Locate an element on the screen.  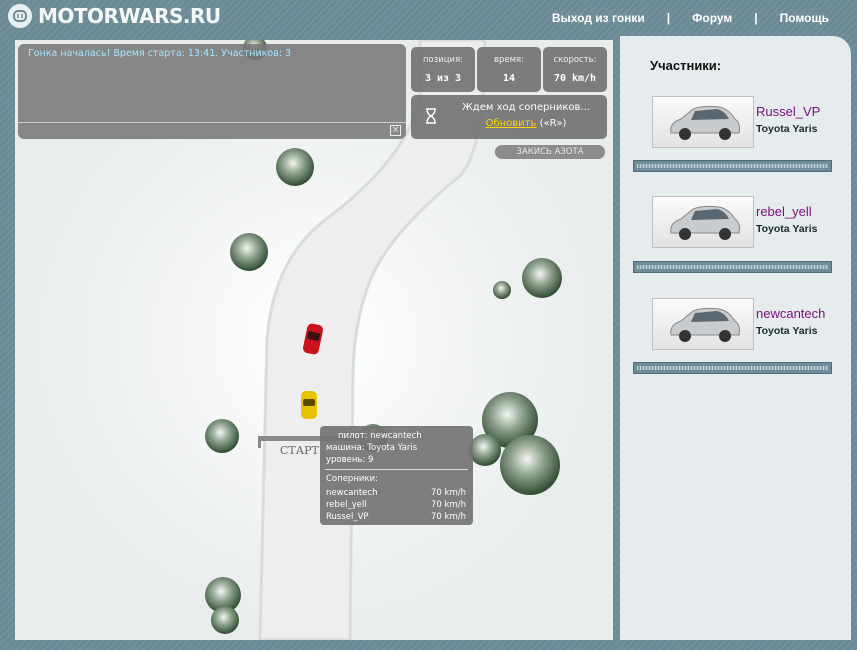
participant-card: rebel_yell Toyota Yaris is located at coordinates (742, 226).